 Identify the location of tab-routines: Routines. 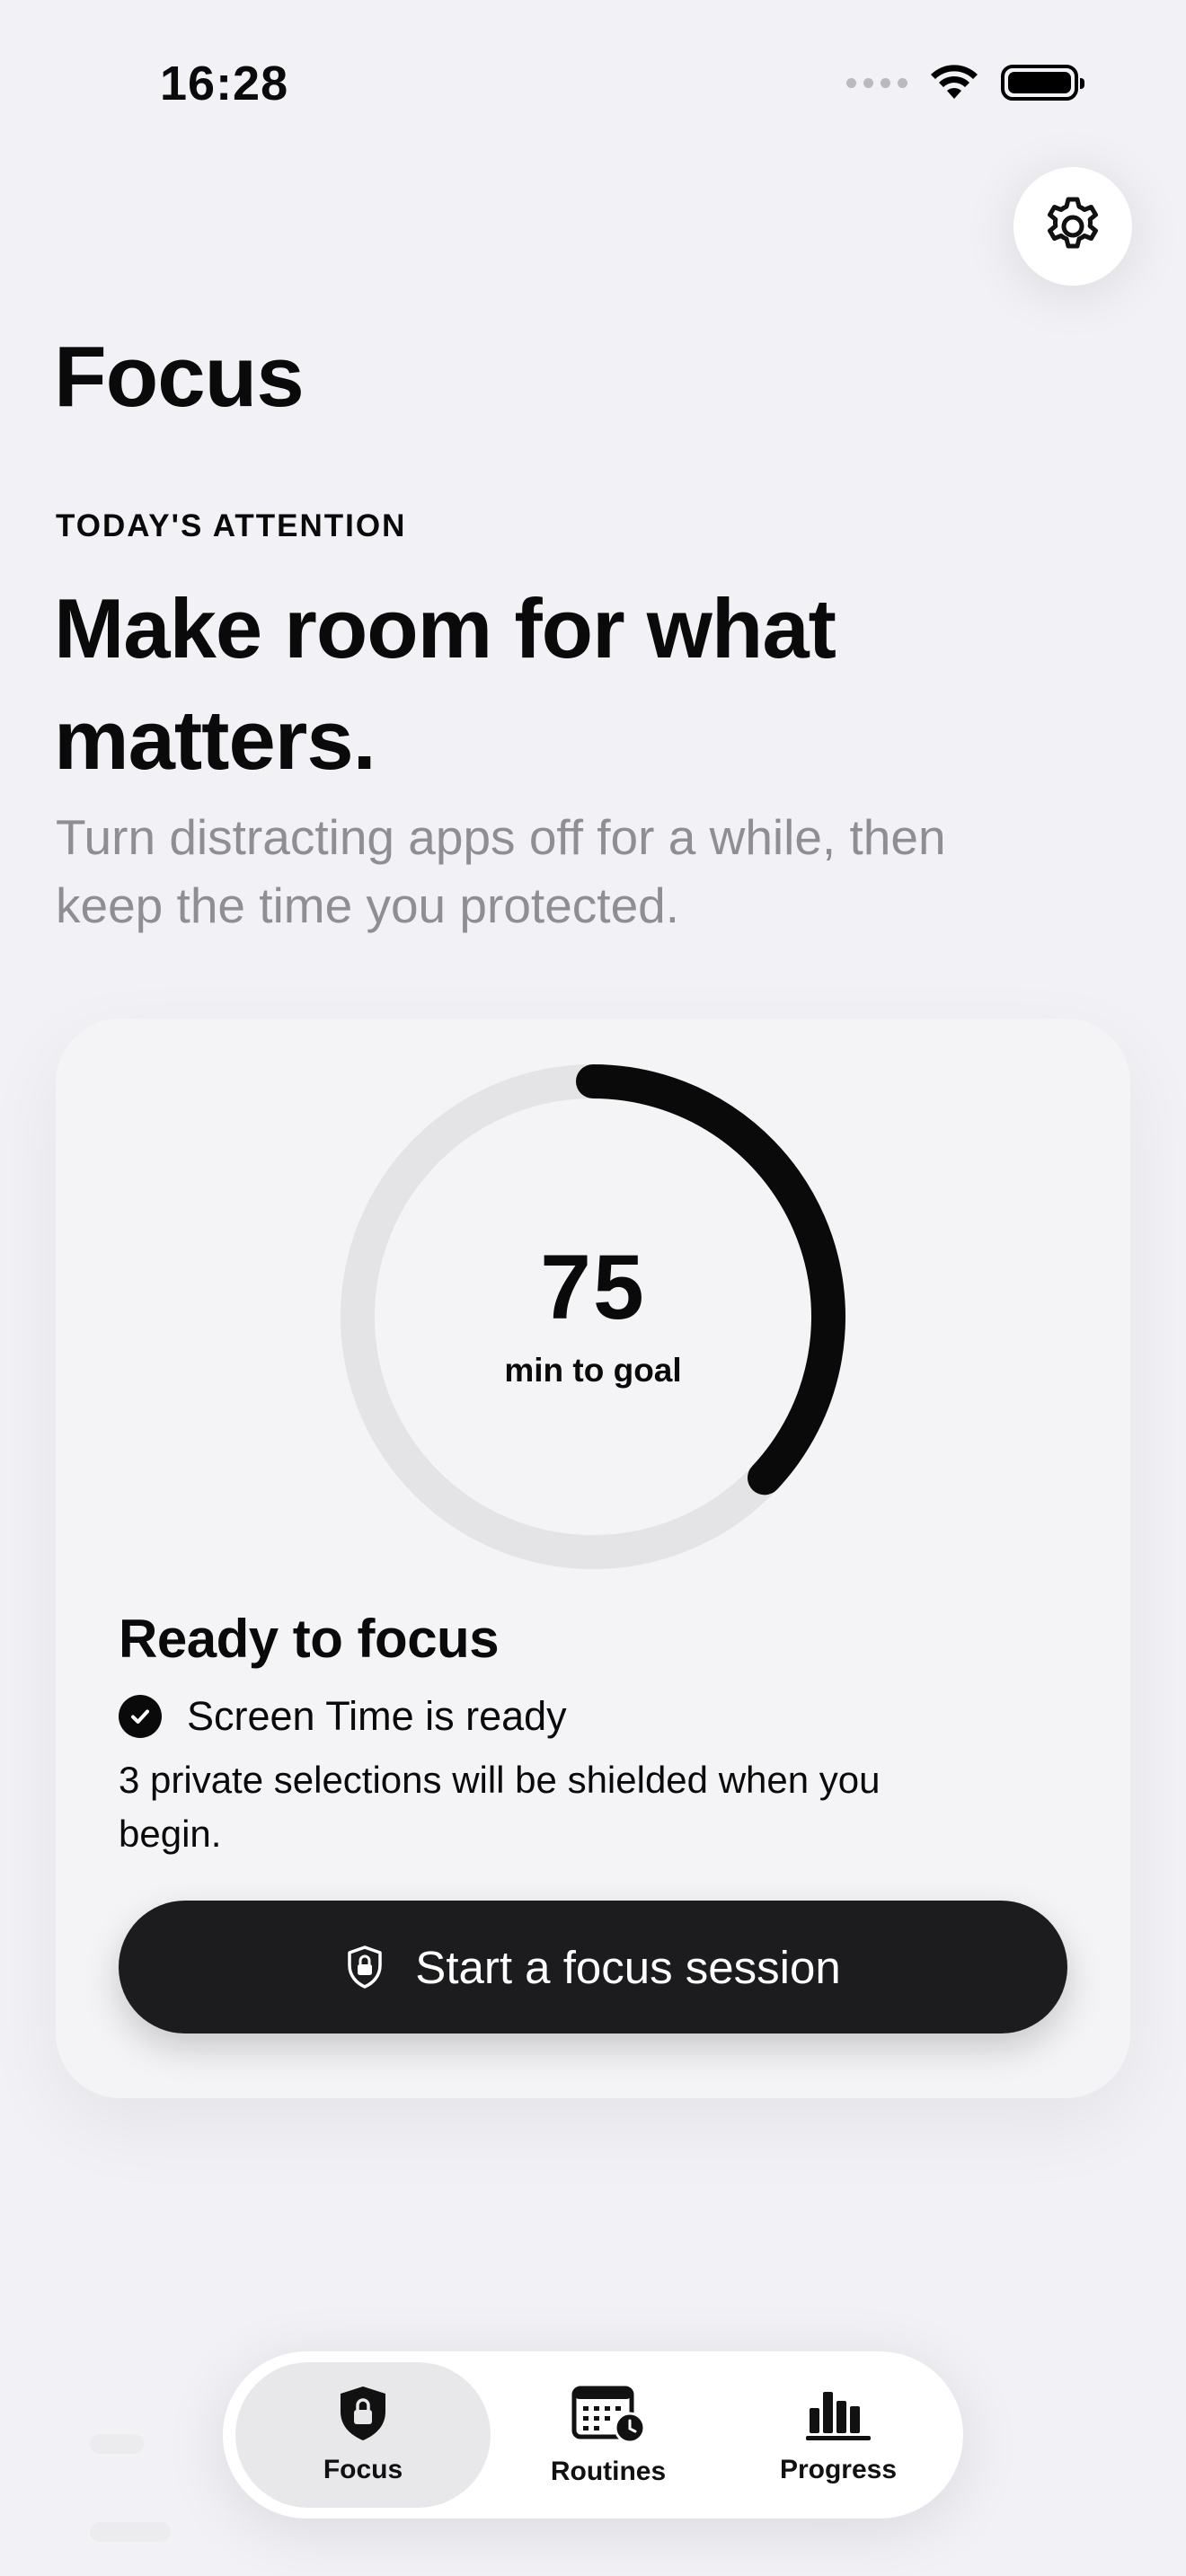
(608, 2435).